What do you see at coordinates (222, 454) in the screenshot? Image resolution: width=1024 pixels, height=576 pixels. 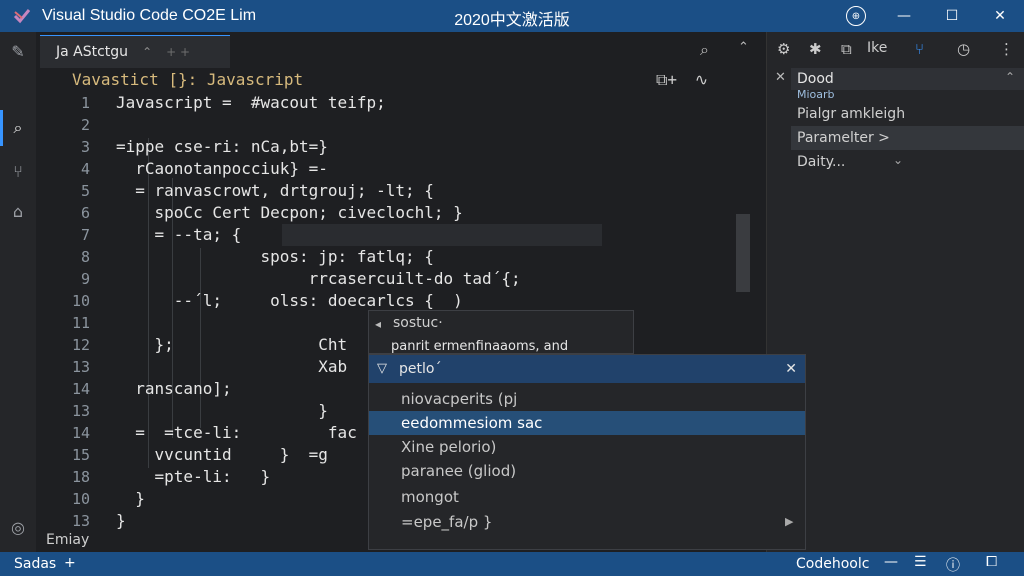 I see `code-text: vvcuntid } =g` at bounding box center [222, 454].